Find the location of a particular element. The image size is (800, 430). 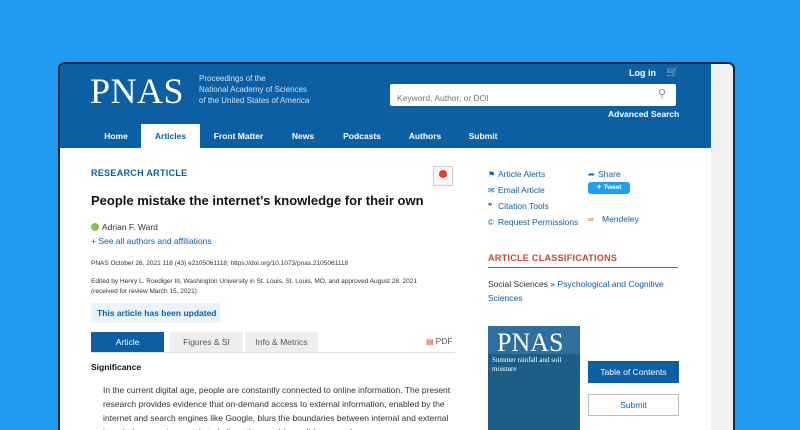

nav-news: News is located at coordinates (303, 136).